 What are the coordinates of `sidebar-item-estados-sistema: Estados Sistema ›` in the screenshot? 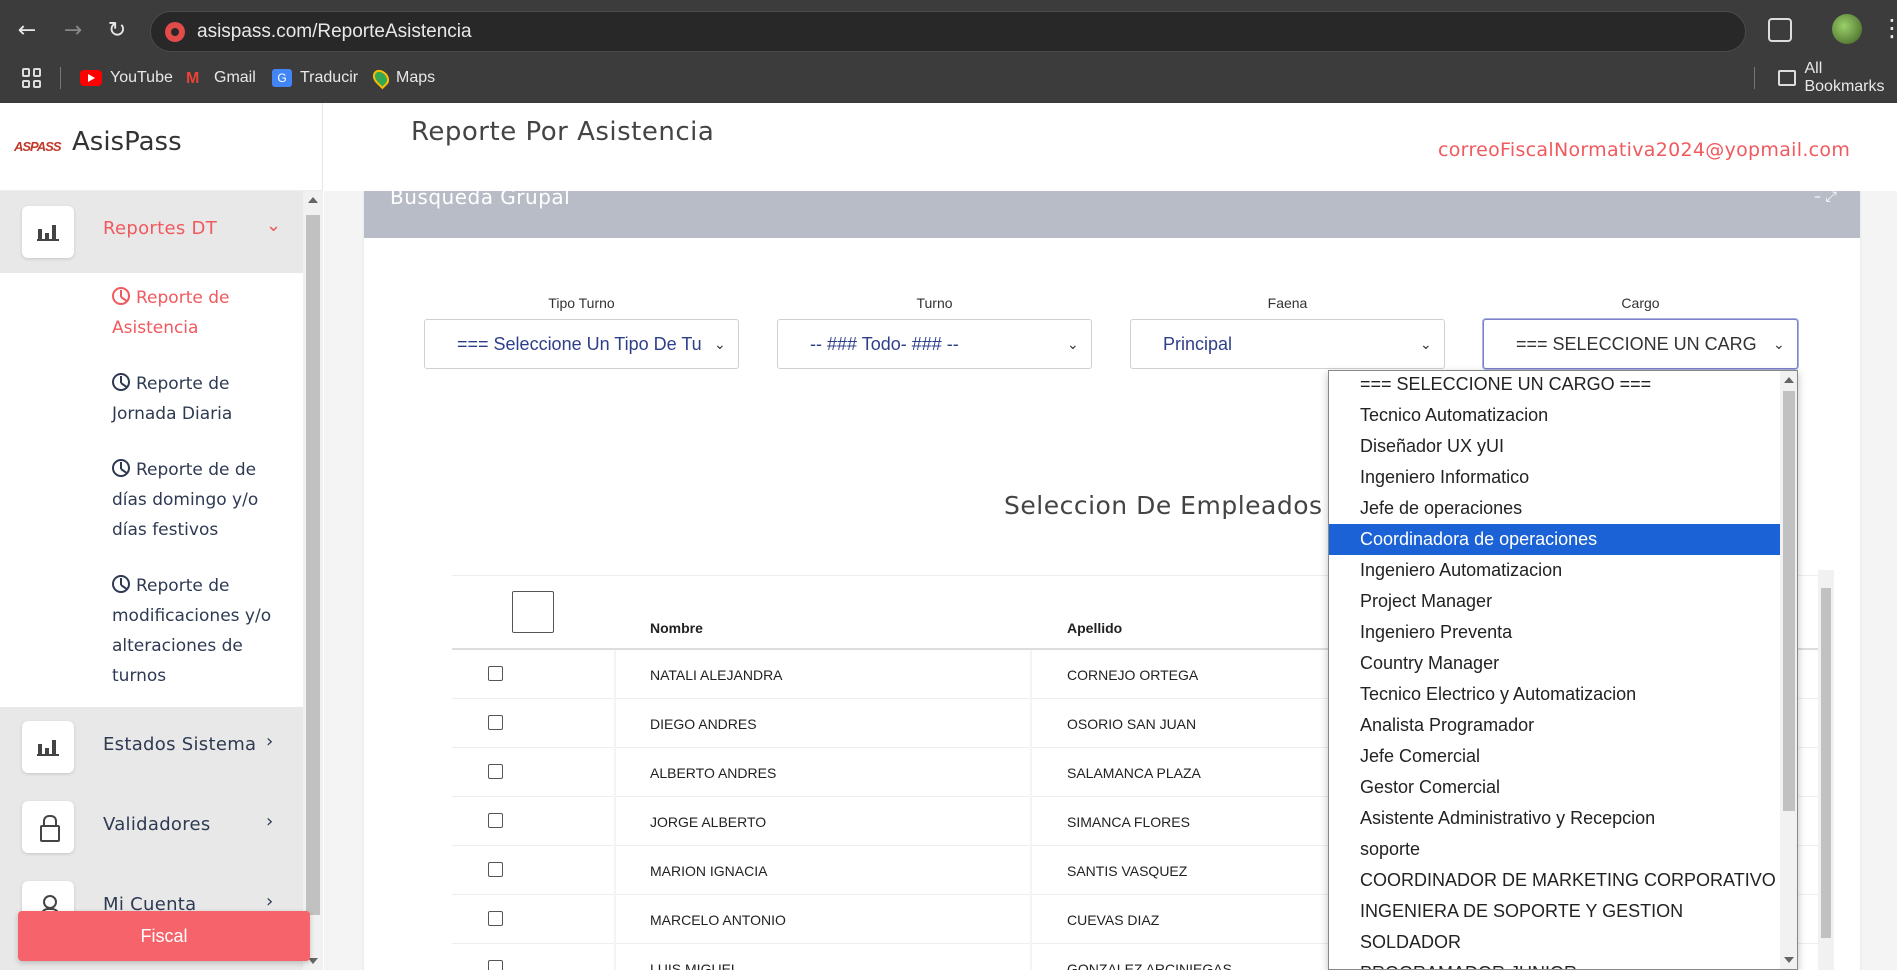 It's located at (151, 747).